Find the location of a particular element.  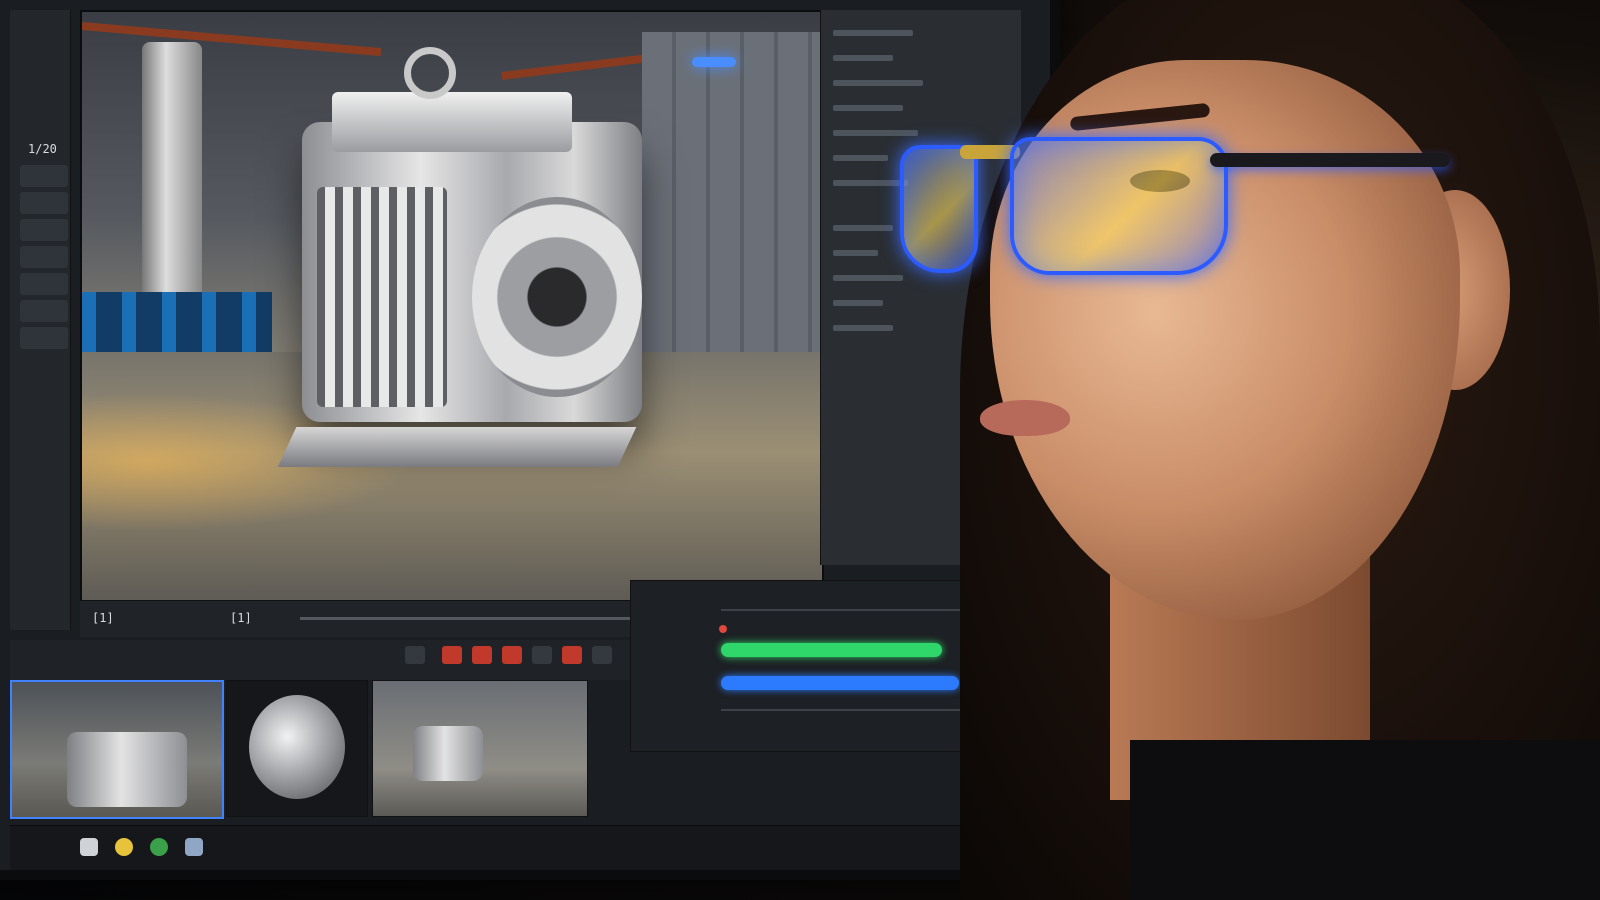

viewport-rafter is located at coordinates (232, 39).